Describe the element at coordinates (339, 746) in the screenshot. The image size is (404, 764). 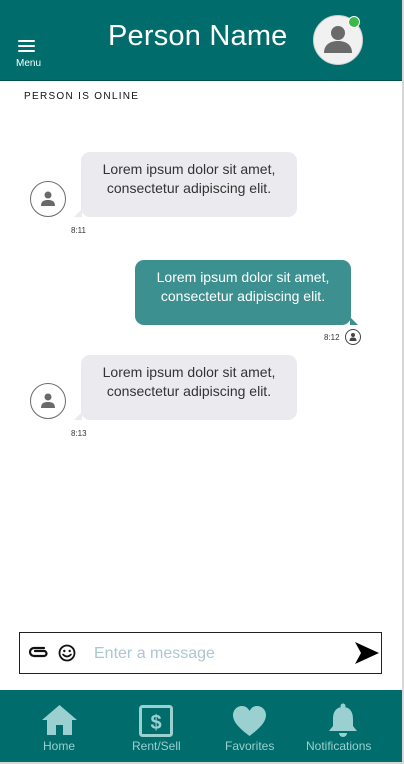
I see `nav-label-notifications: Notifications` at that location.